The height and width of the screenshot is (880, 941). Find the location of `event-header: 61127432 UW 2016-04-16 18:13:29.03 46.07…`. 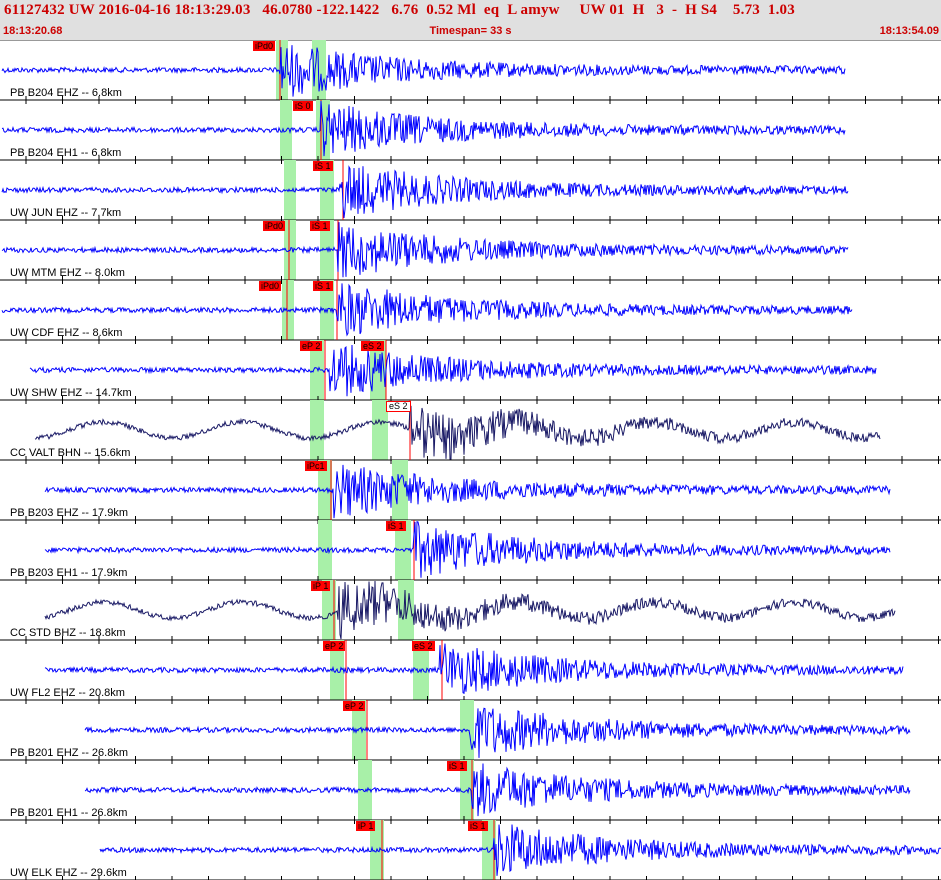

event-header: 61127432 UW 2016-04-16 18:13:29.03 46.07… is located at coordinates (470, 20).